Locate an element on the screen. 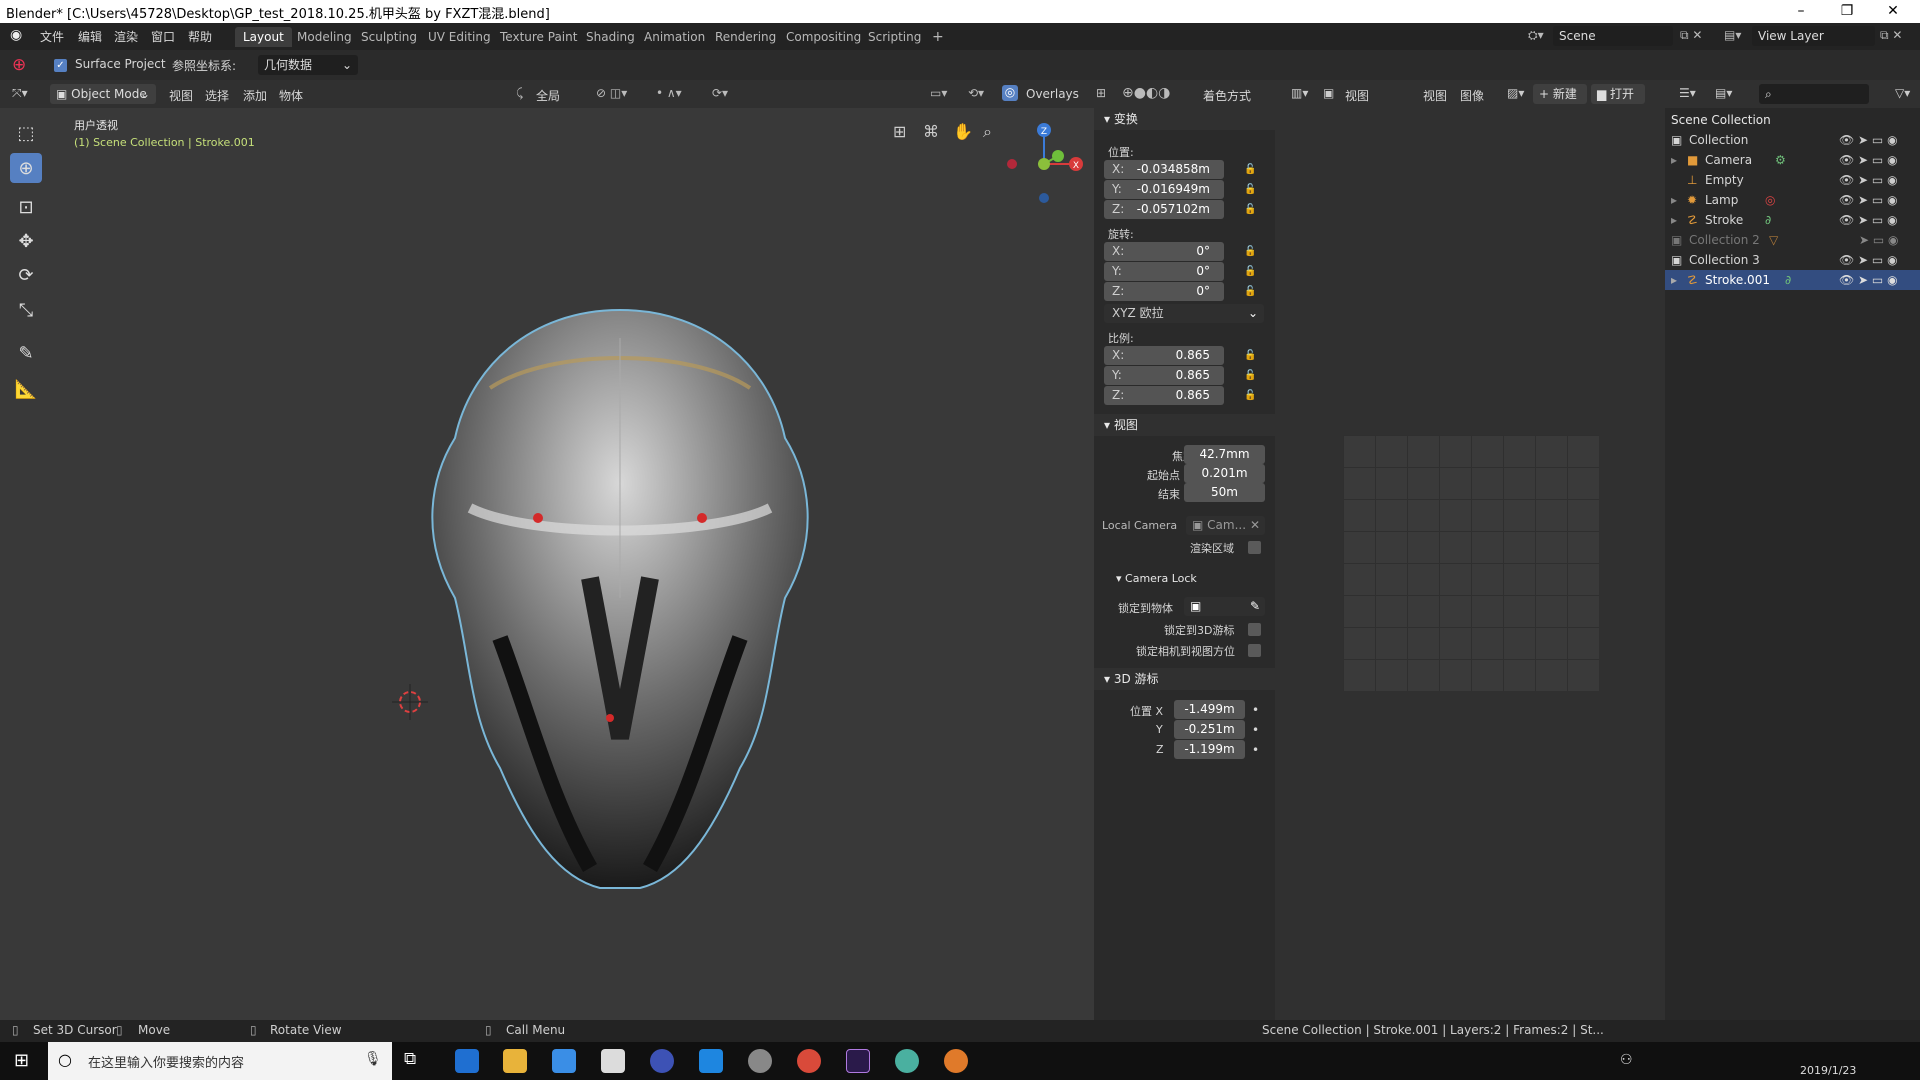 This screenshot has width=1920, height=1080. lock-camera-checkbox is located at coordinates (1254, 650).